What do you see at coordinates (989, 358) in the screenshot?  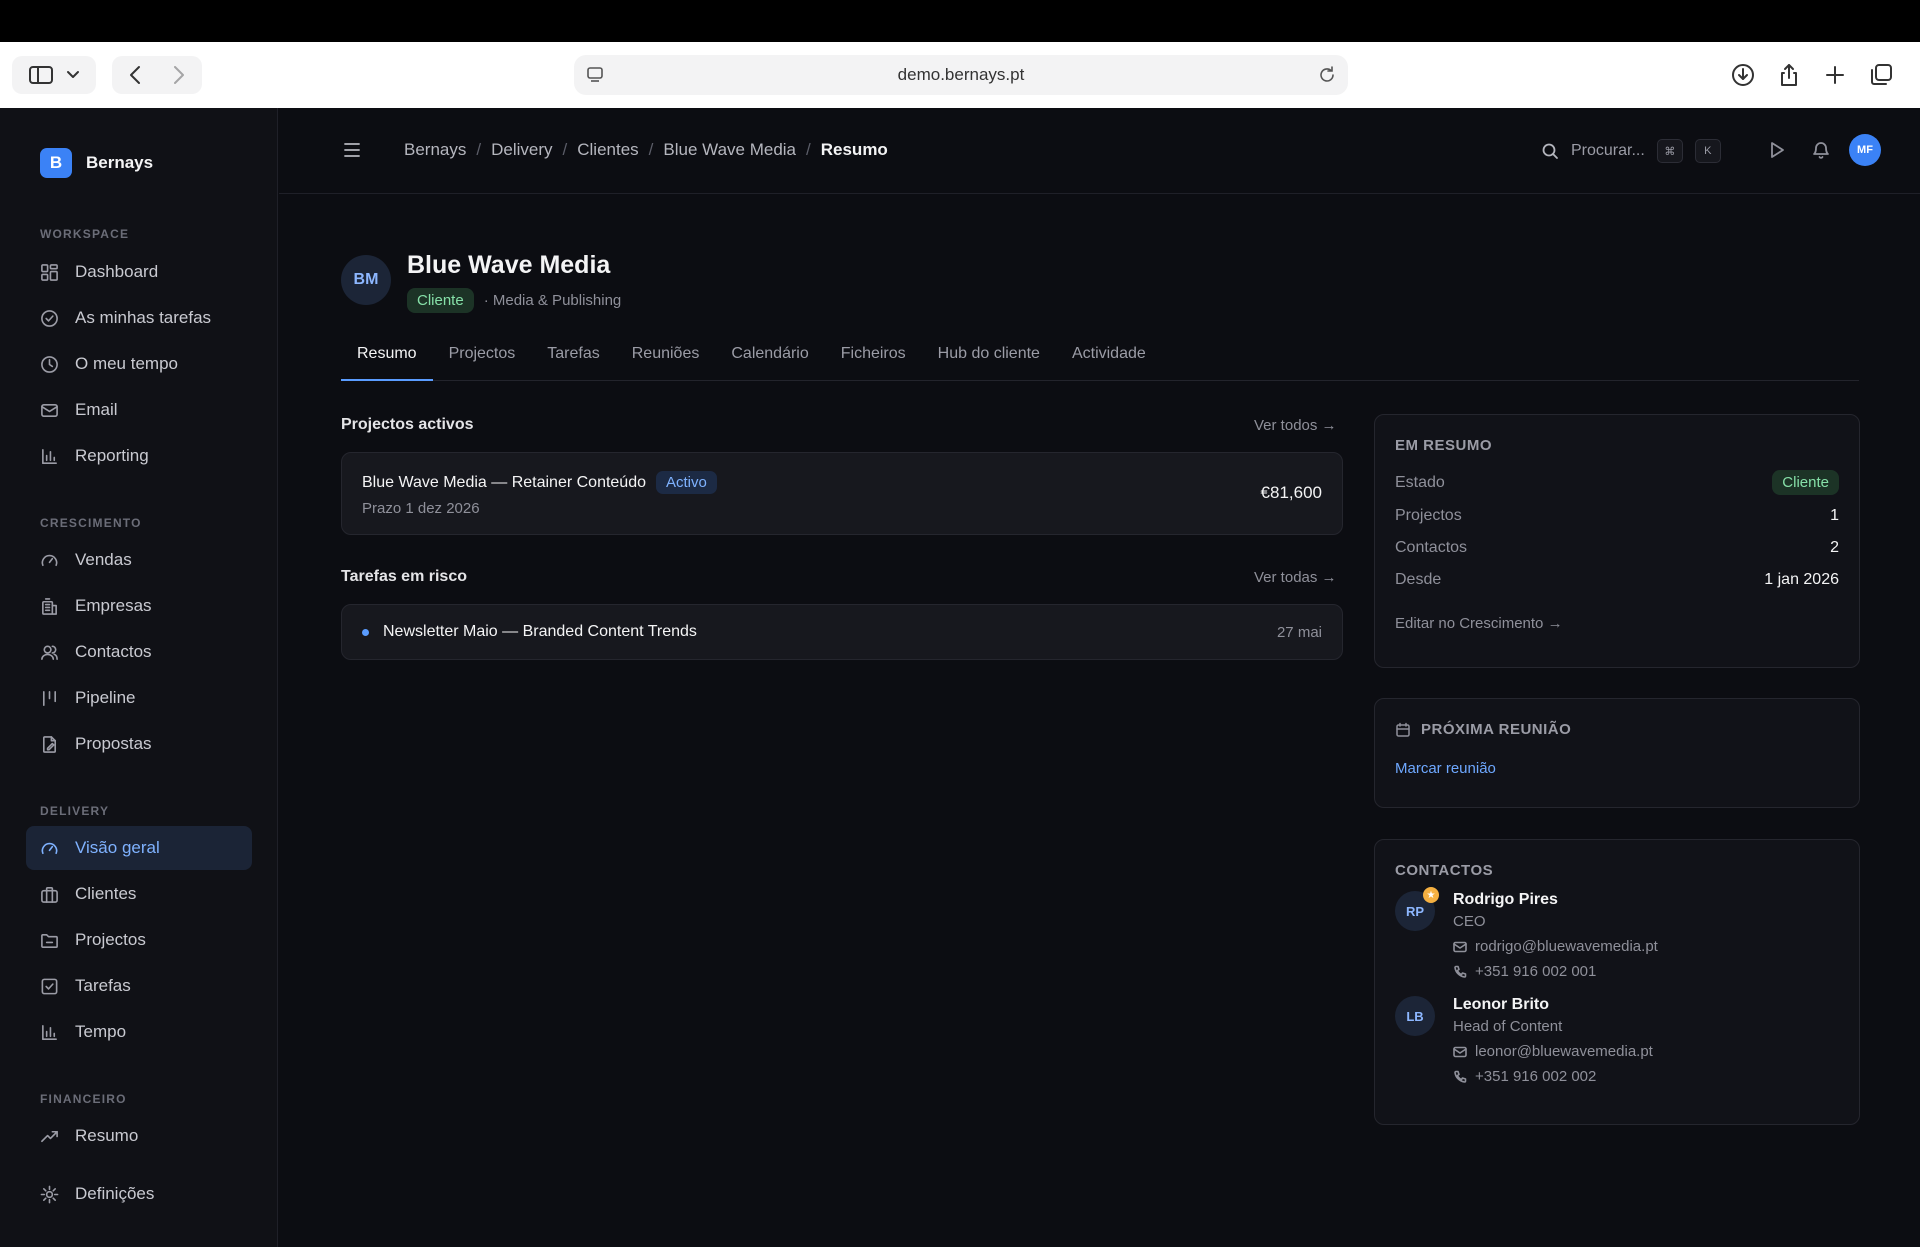 I see `tab-hub-do-cliente: Hub do cliente` at bounding box center [989, 358].